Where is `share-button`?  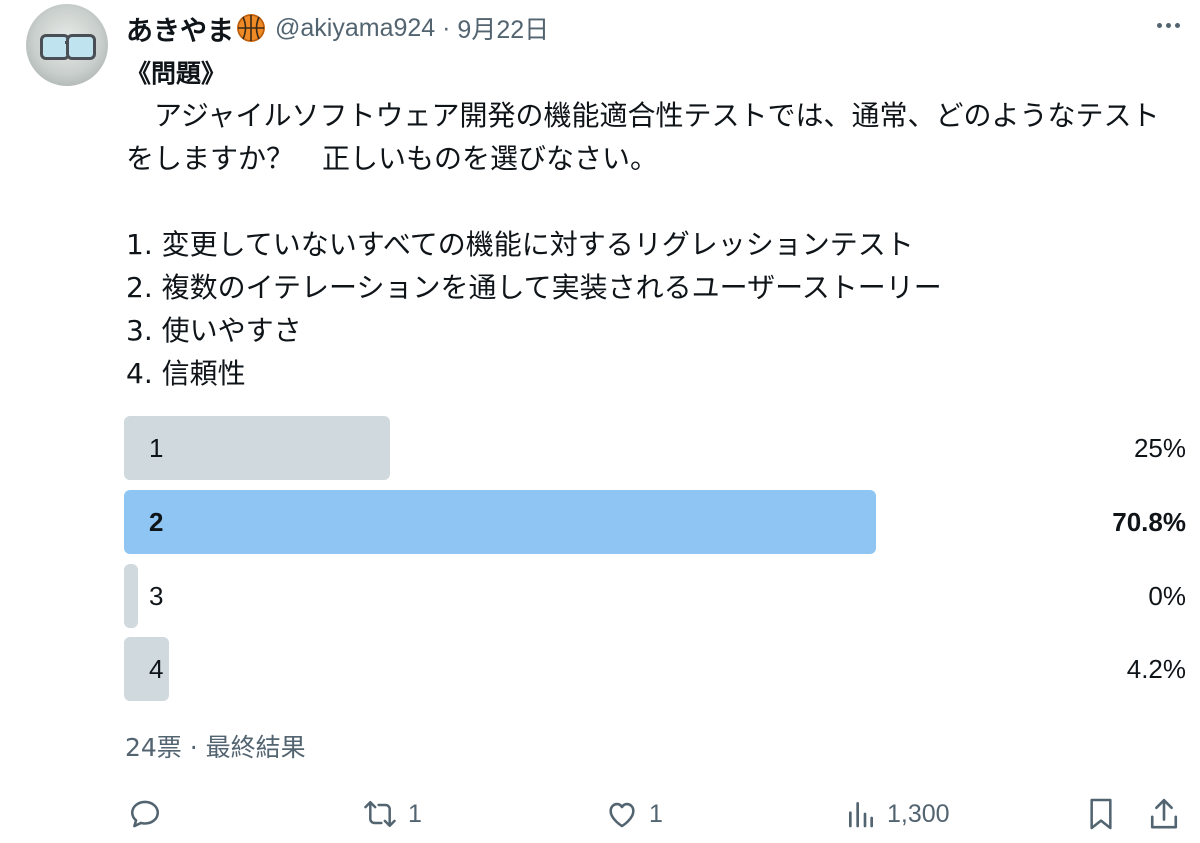 share-button is located at coordinates (1164, 814).